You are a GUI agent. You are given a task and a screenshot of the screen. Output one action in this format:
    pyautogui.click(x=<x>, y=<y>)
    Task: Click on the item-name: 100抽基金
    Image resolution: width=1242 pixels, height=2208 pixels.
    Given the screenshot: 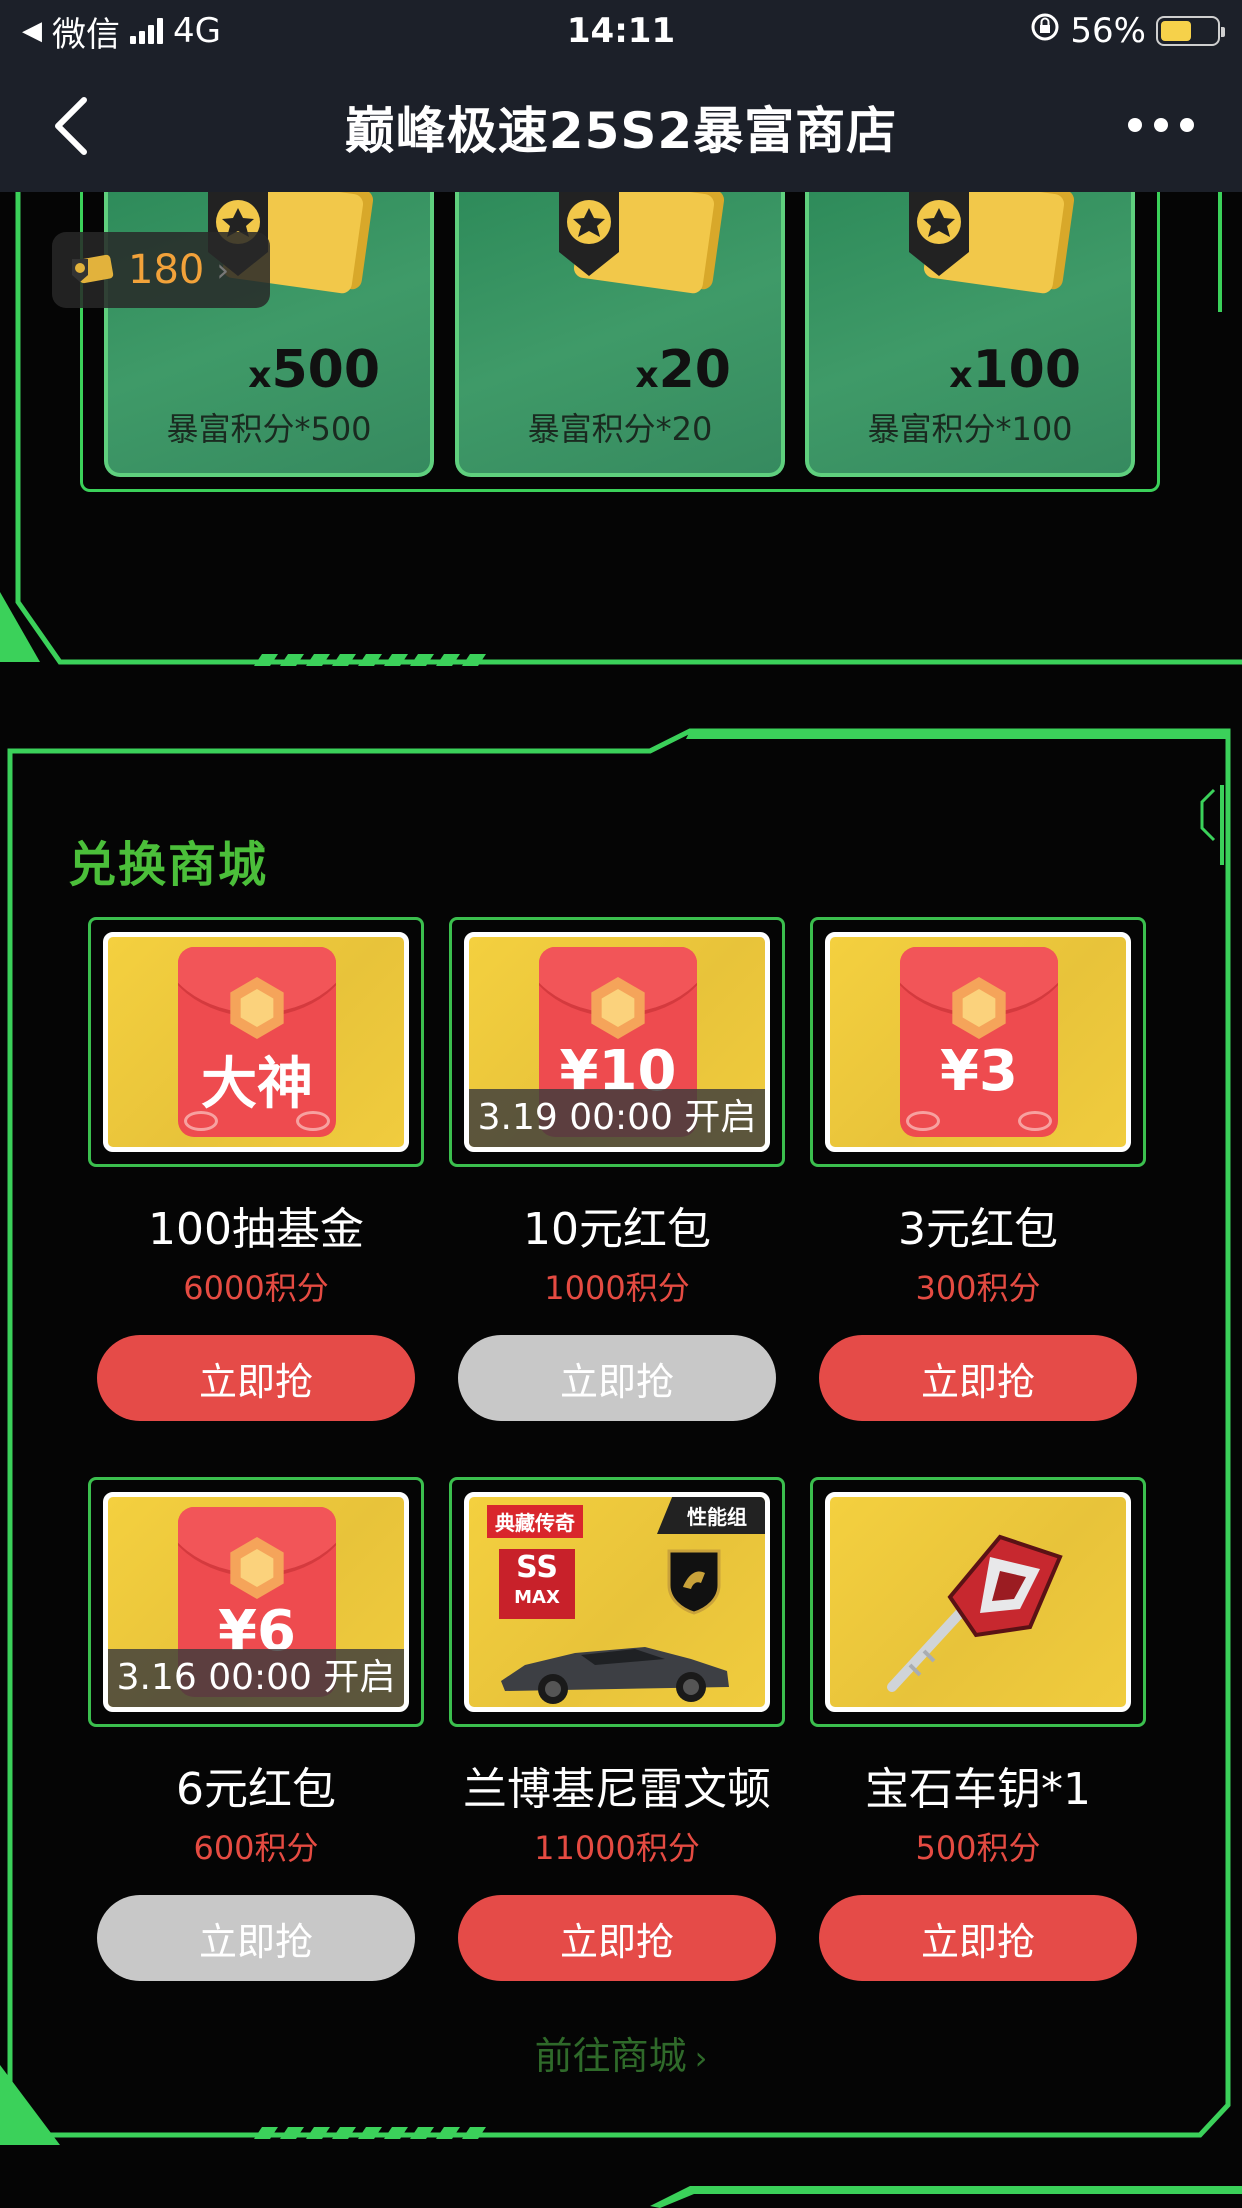 What is the action you would take?
    pyautogui.click(x=256, y=1229)
    